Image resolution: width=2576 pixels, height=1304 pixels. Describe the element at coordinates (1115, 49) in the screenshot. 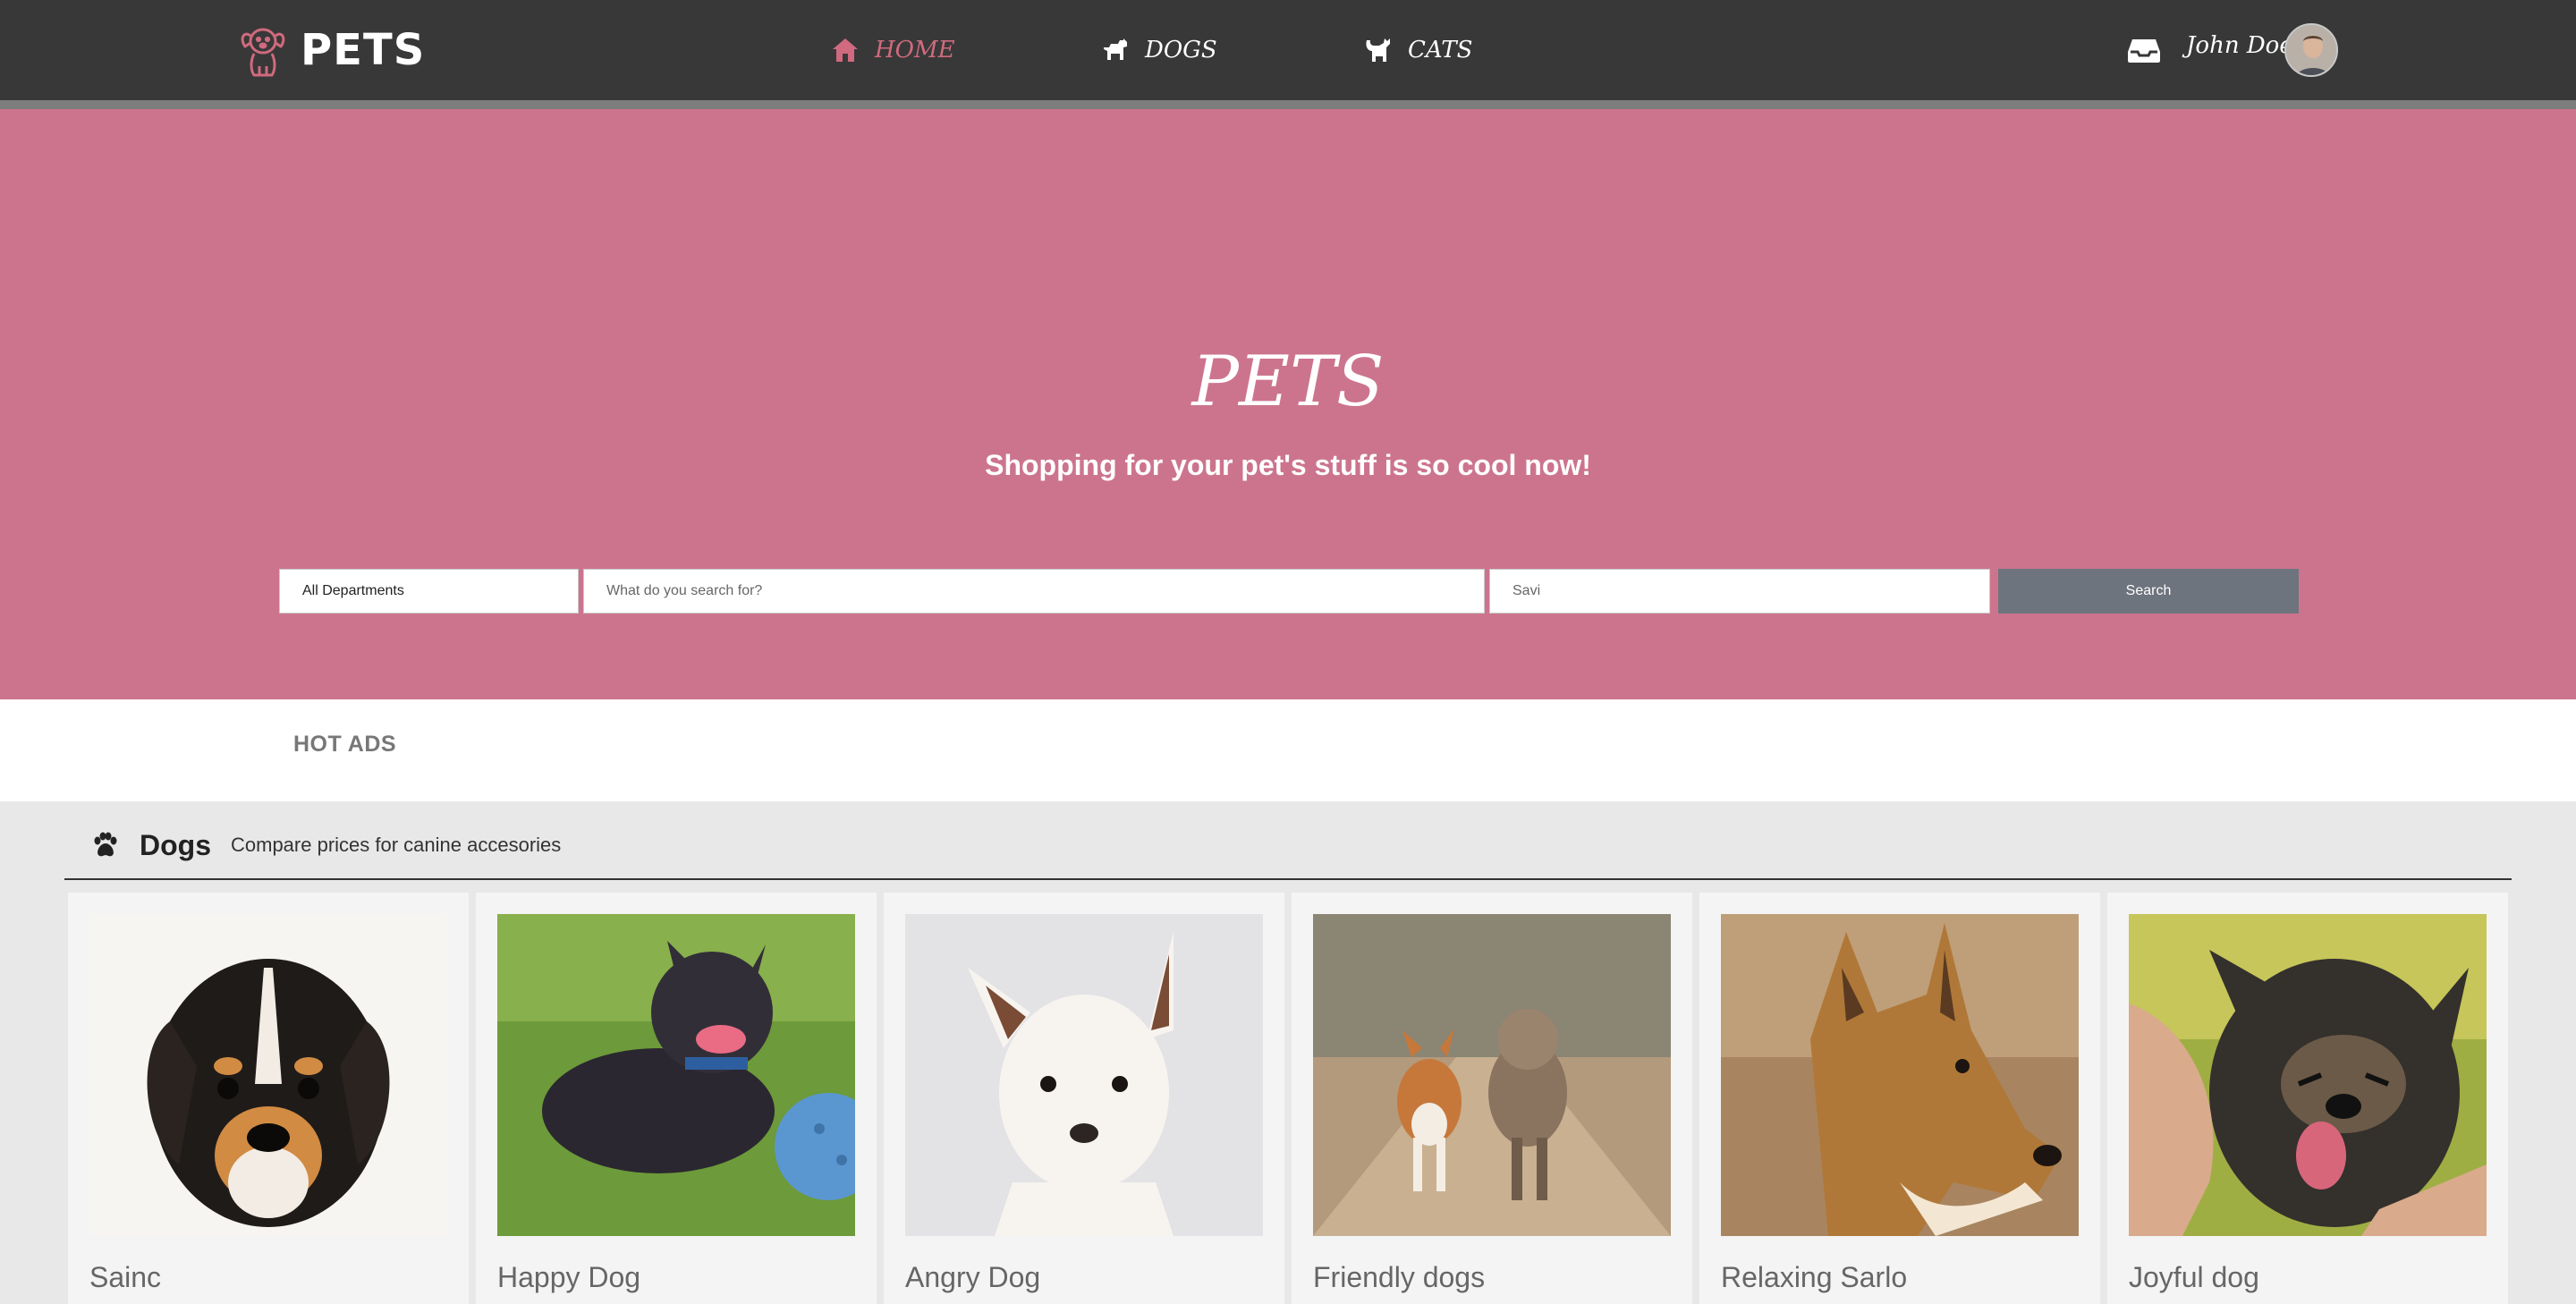

I see `dog-icon` at that location.